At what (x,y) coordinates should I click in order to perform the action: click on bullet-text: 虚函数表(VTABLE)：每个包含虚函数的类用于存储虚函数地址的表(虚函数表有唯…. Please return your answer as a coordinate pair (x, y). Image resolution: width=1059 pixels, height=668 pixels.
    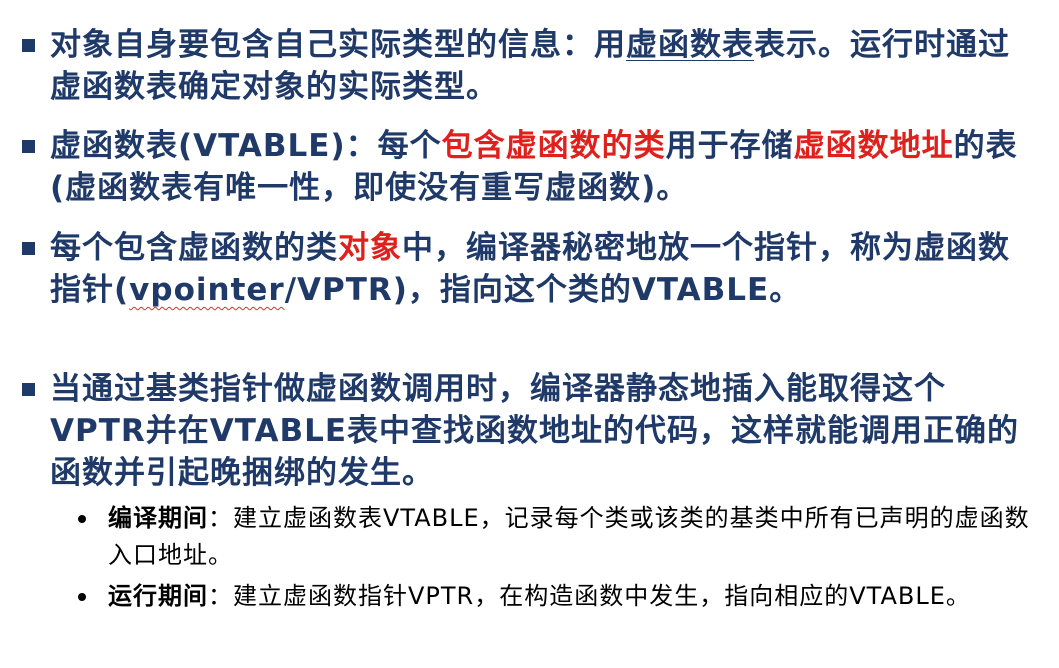
    Looking at the image, I should click on (541, 167).